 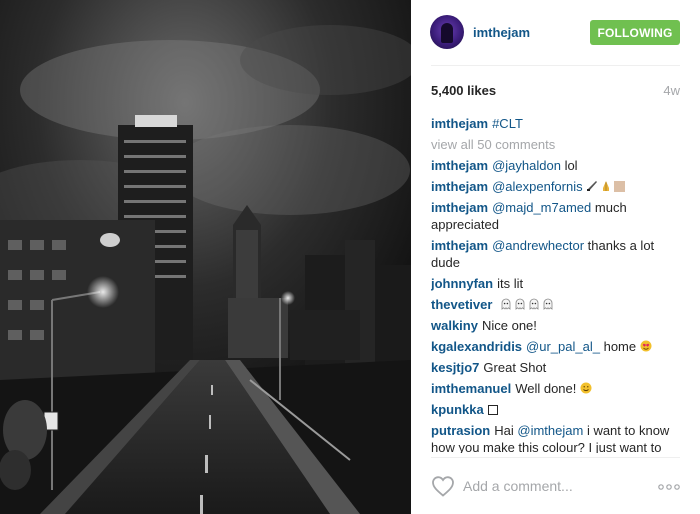 I want to click on comment-mention: @andrewhector, so click(x=538, y=245).